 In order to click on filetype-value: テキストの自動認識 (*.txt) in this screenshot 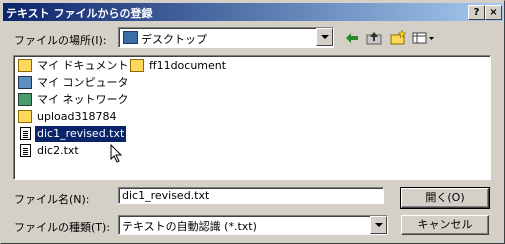, I will do `click(189, 226)`.